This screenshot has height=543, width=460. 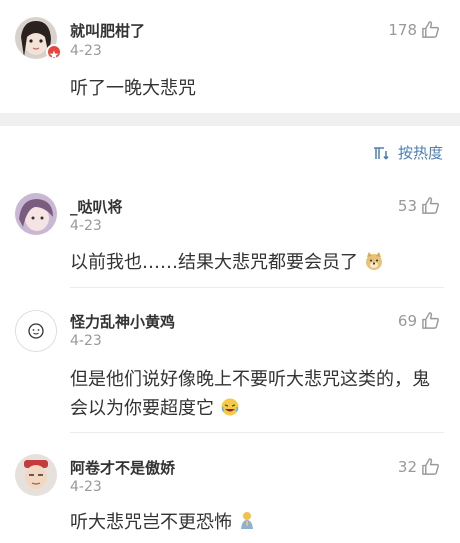 I want to click on comment-text: 听大悲咒岂不更恐怖, so click(x=250, y=522).